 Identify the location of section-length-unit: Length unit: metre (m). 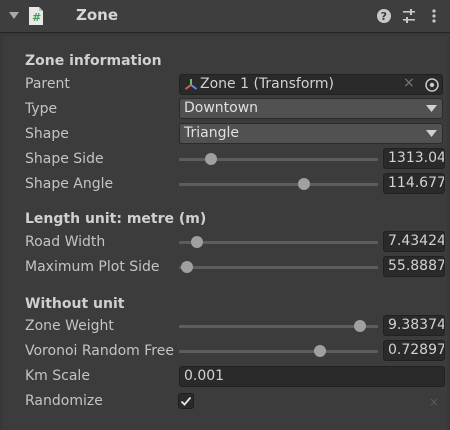
(116, 219).